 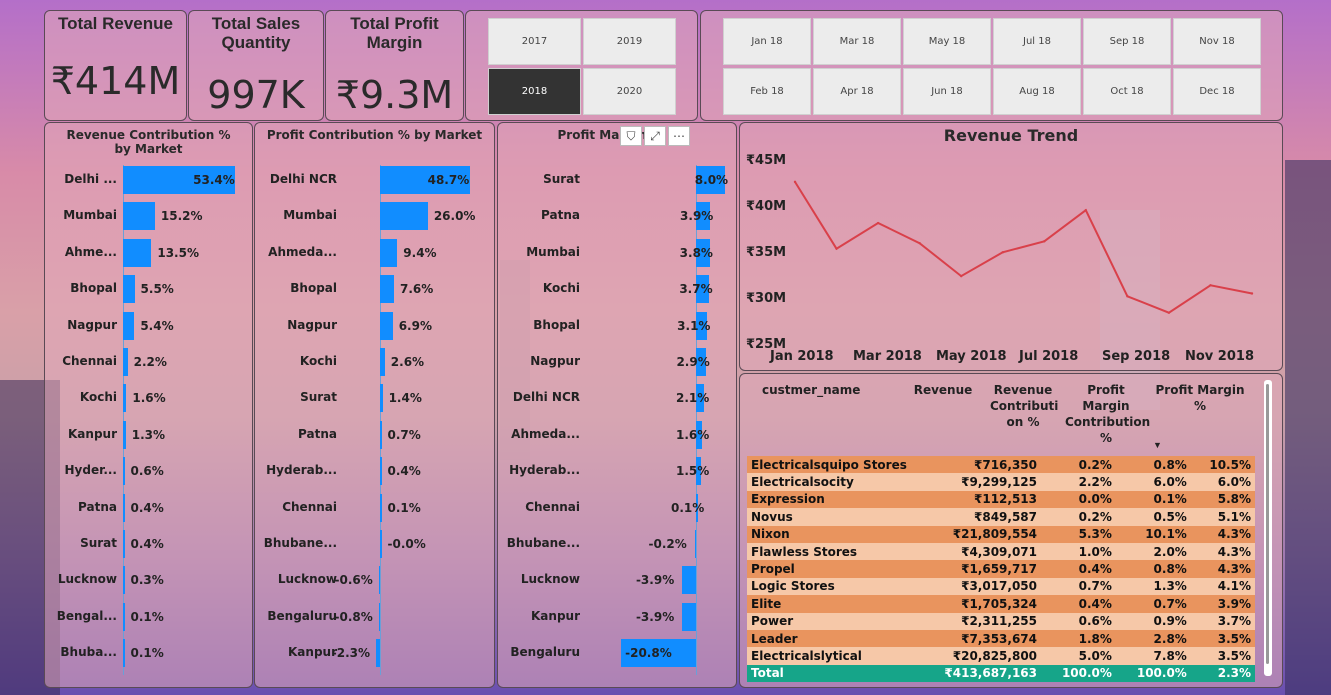 I want to click on bar-value-label: -0.2%, so click(x=667, y=544).